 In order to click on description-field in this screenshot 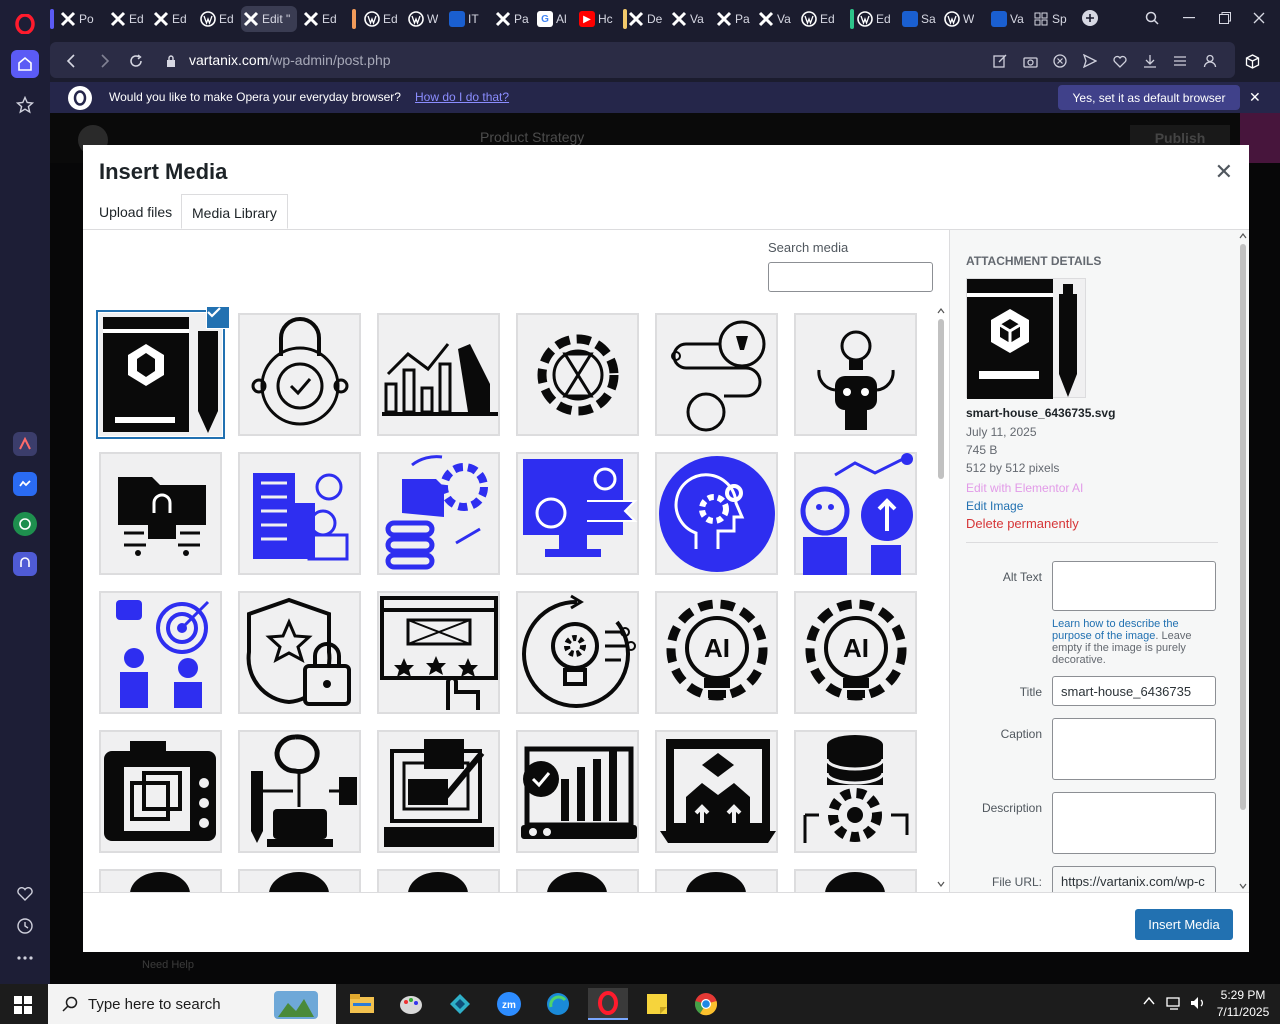, I will do `click(1134, 823)`.